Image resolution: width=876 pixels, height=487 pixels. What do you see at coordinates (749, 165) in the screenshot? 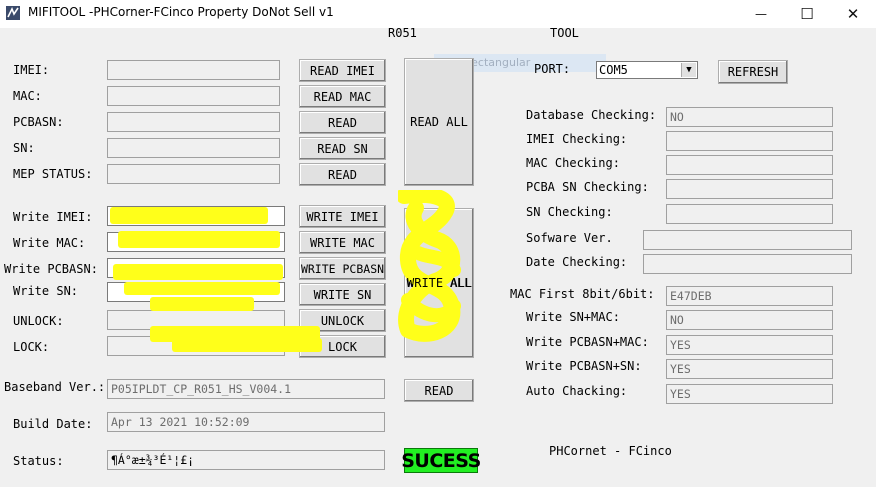
I see `mac-checking-field` at bounding box center [749, 165].